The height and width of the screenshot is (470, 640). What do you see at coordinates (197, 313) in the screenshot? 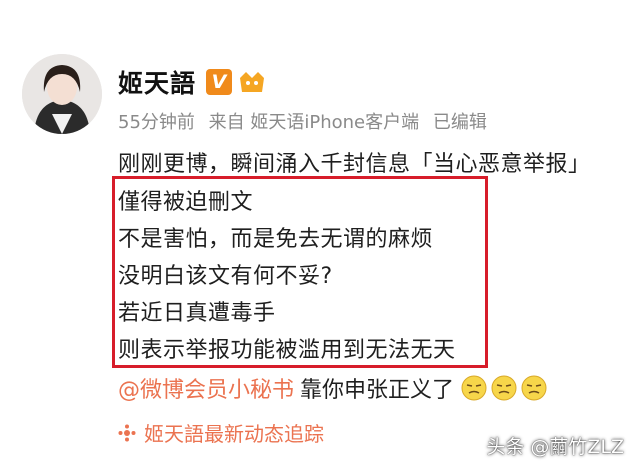
I see `post-line-5: 若近日真遭毒手` at bounding box center [197, 313].